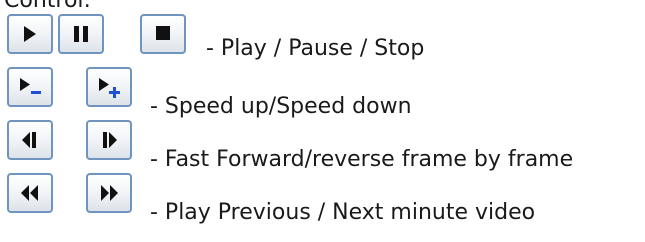 The image size is (645, 242). I want to click on frame-forward-icon, so click(110, 140).